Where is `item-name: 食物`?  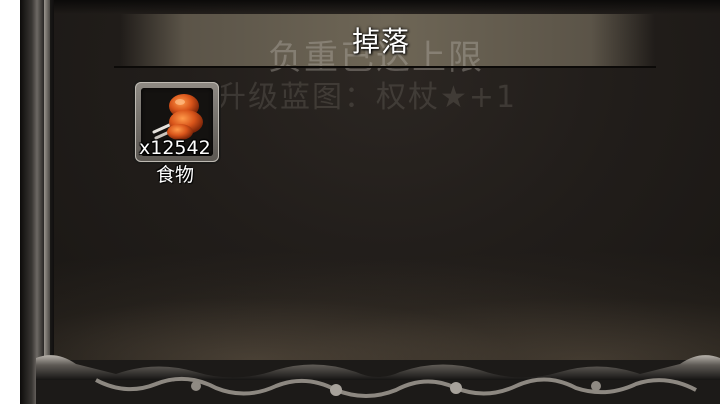
item-name: 食物 is located at coordinates (175, 175).